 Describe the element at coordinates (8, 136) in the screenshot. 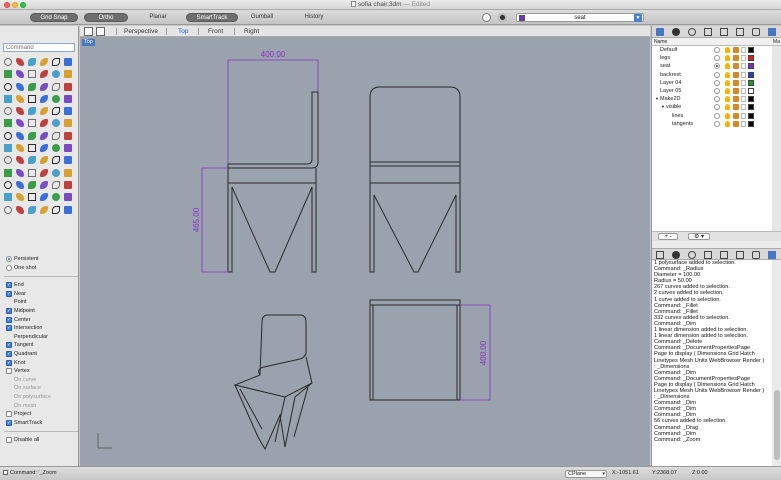

I see `material-tool-icon` at that location.